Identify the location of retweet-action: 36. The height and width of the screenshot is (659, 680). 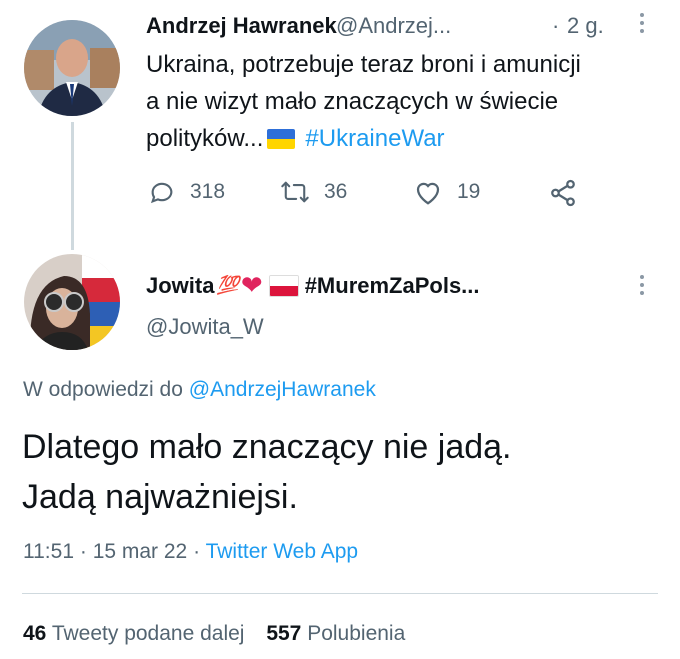
(313, 192).